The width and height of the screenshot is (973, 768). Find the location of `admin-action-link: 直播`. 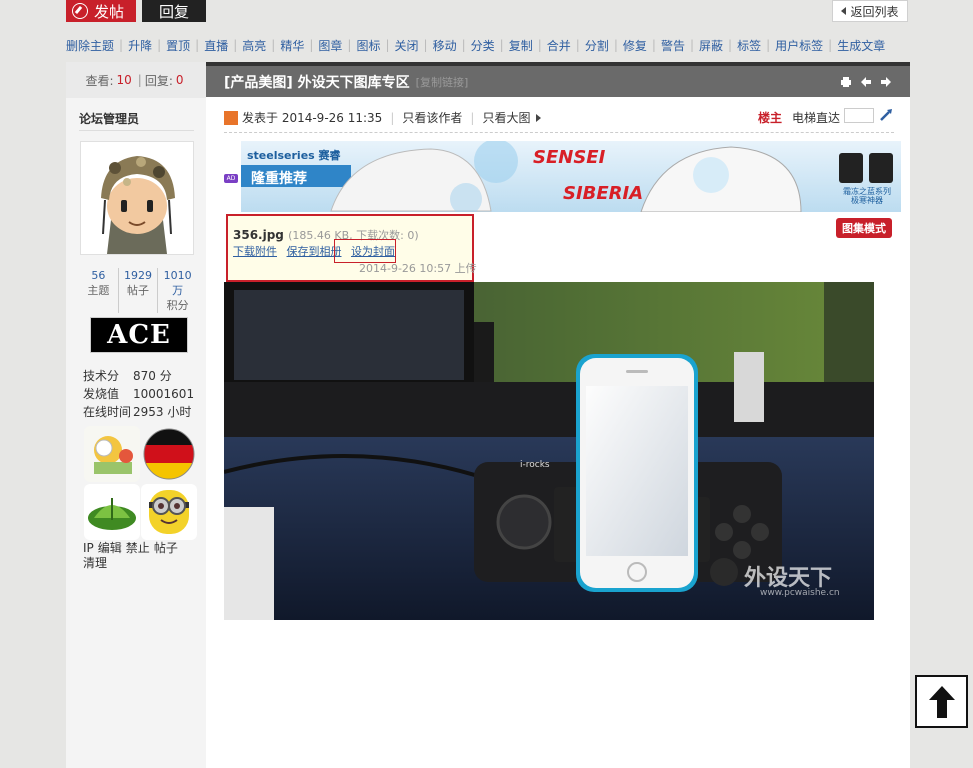

admin-action-link: 直播 is located at coordinates (216, 45).